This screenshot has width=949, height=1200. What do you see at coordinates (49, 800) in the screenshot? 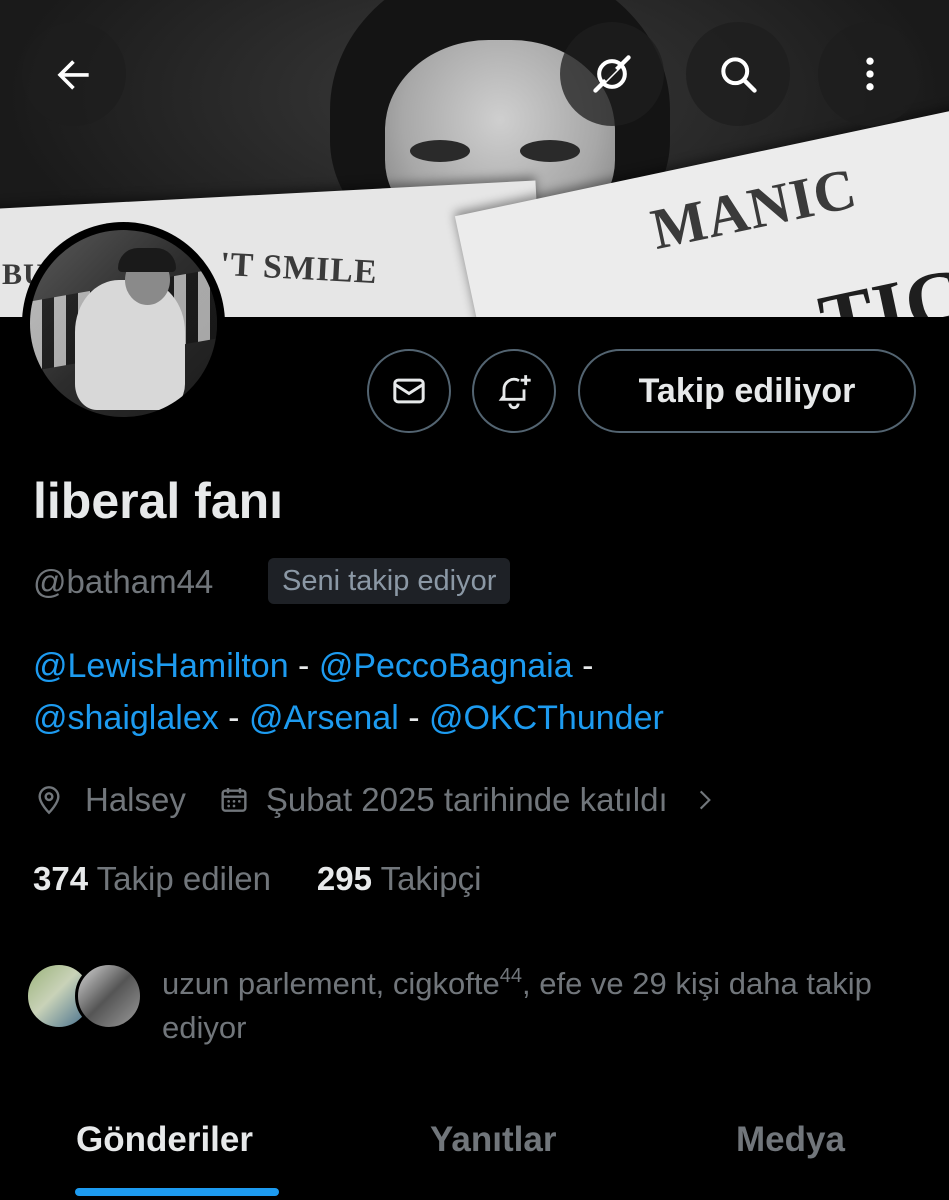
I see `location-pin-icon` at bounding box center [49, 800].